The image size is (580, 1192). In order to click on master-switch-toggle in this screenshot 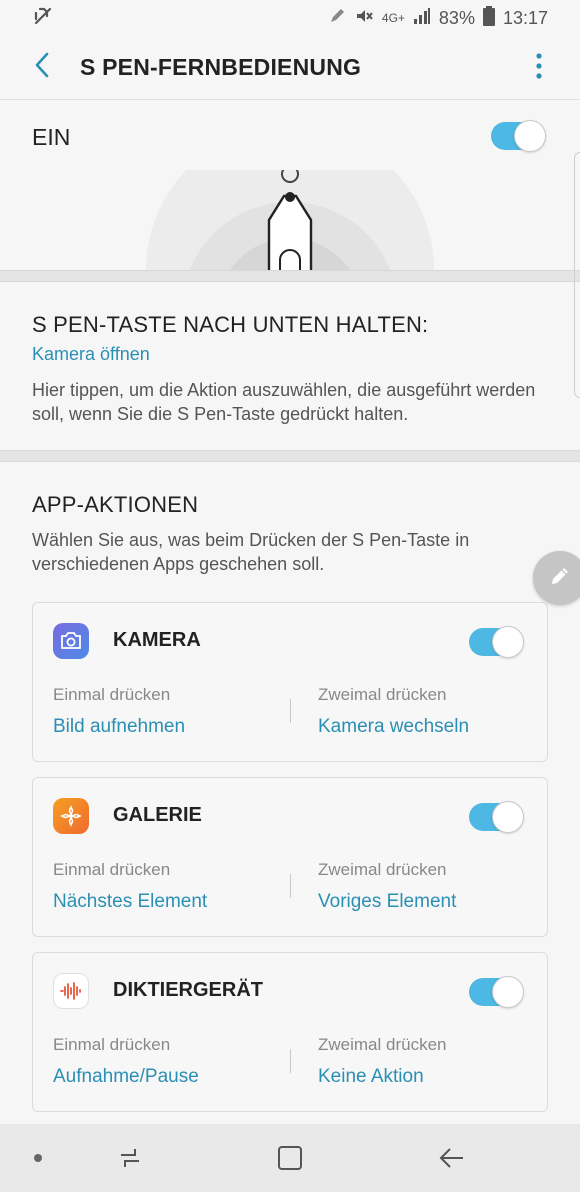, I will do `click(518, 136)`.